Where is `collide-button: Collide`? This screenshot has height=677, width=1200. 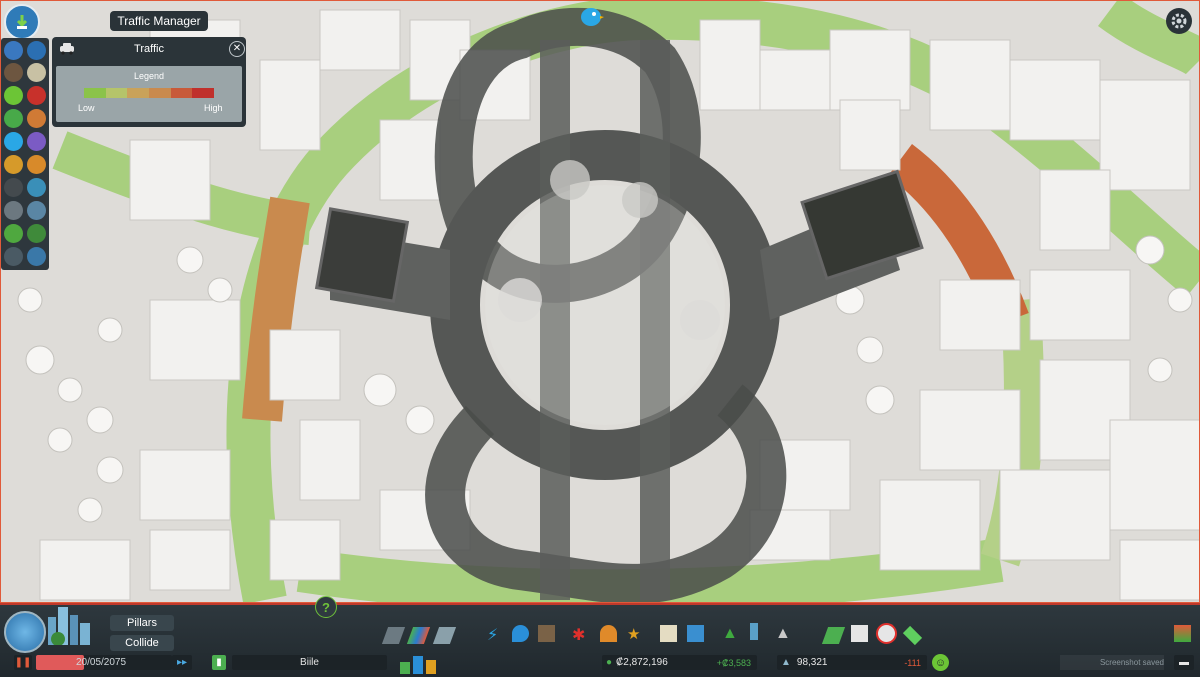 collide-button: Collide is located at coordinates (142, 643).